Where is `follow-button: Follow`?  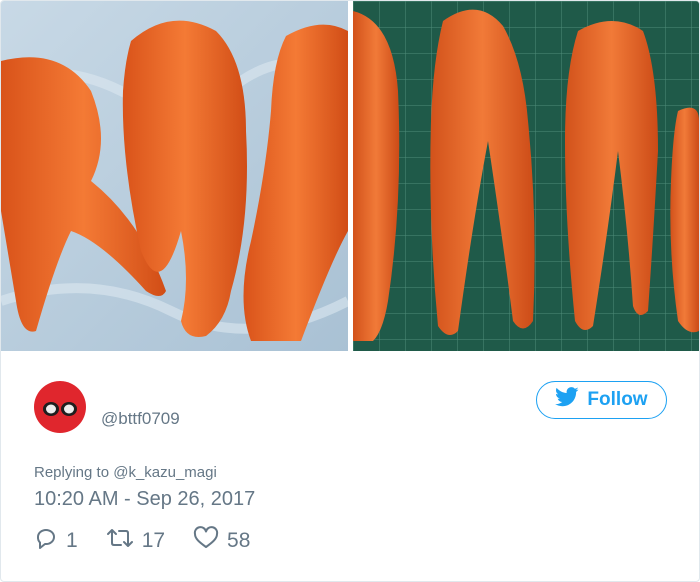
follow-button: Follow is located at coordinates (601, 400).